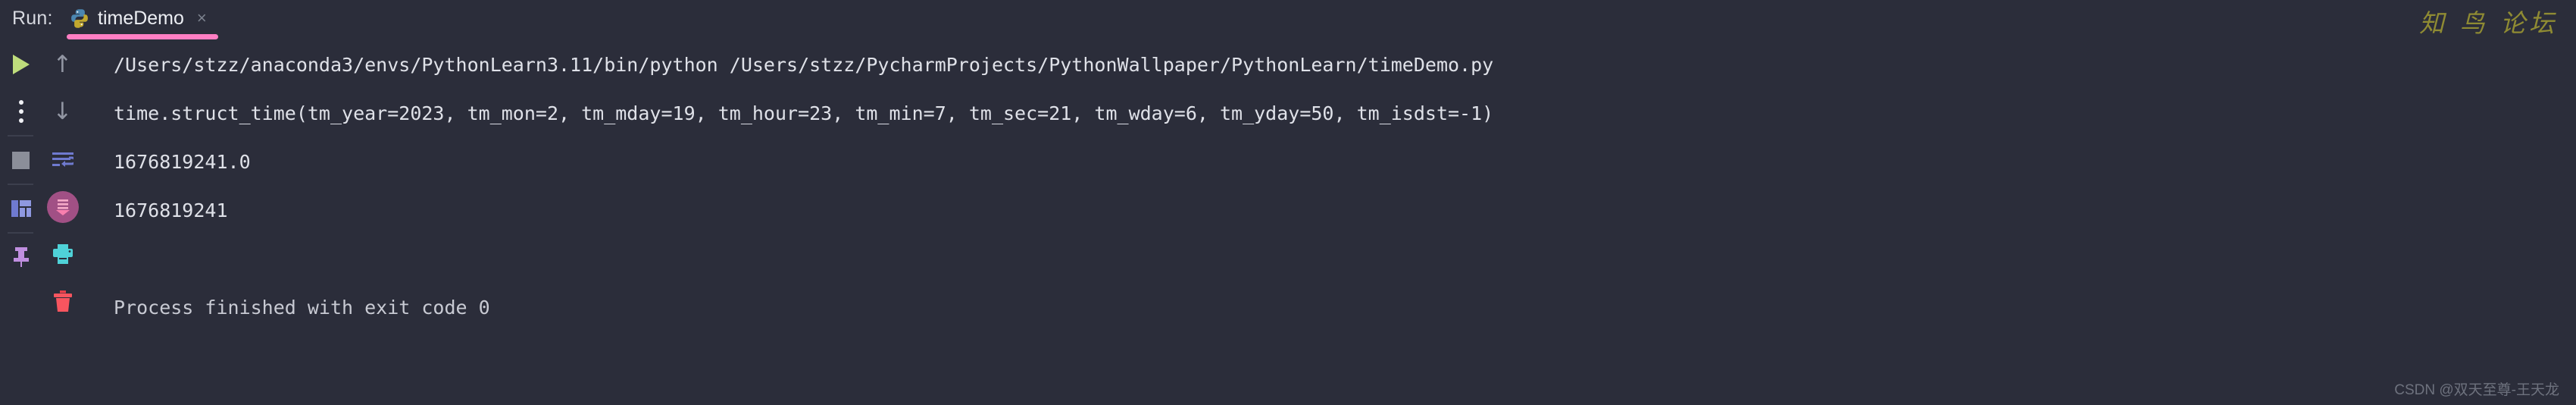 This screenshot has height=405, width=2576. I want to click on watermark-bottom-right: CSDN @双天至尊-王天龙, so click(2476, 390).